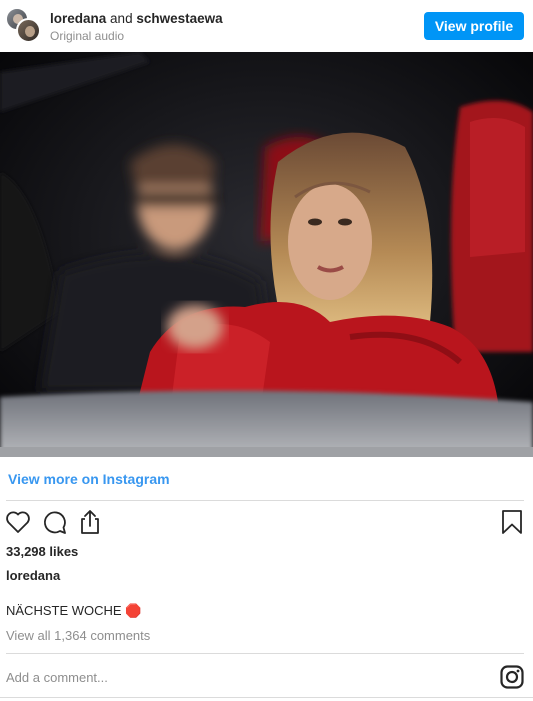 The width and height of the screenshot is (533, 701). What do you see at coordinates (78, 635) in the screenshot?
I see `view-comments-link: View all 1,364 comments` at bounding box center [78, 635].